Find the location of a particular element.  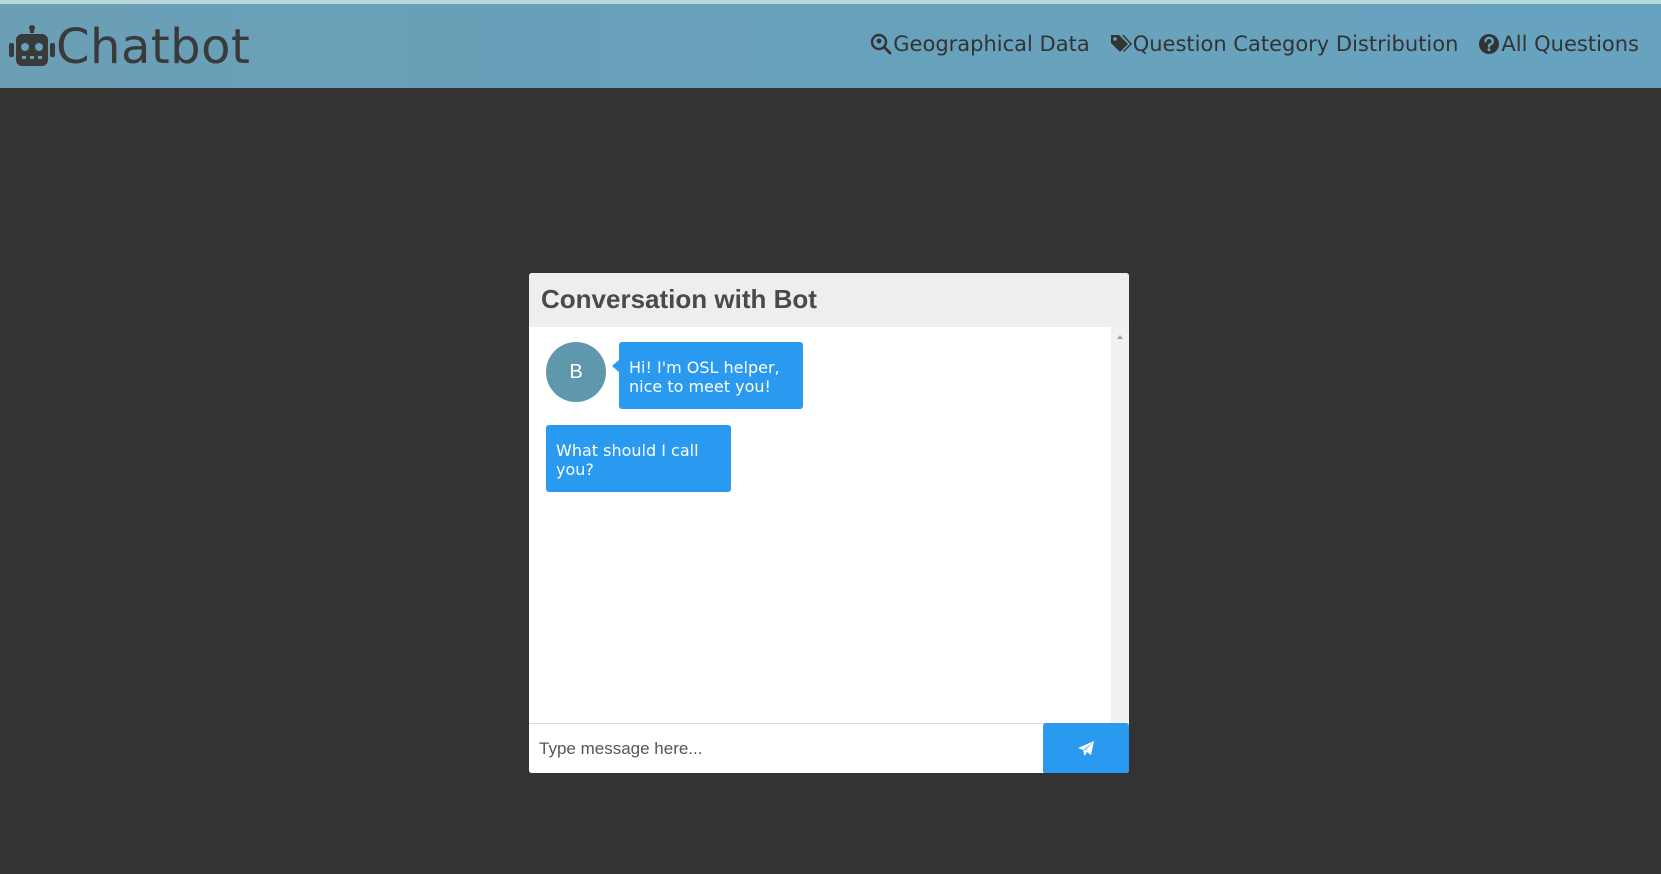

message-input-bar is located at coordinates (829, 748).